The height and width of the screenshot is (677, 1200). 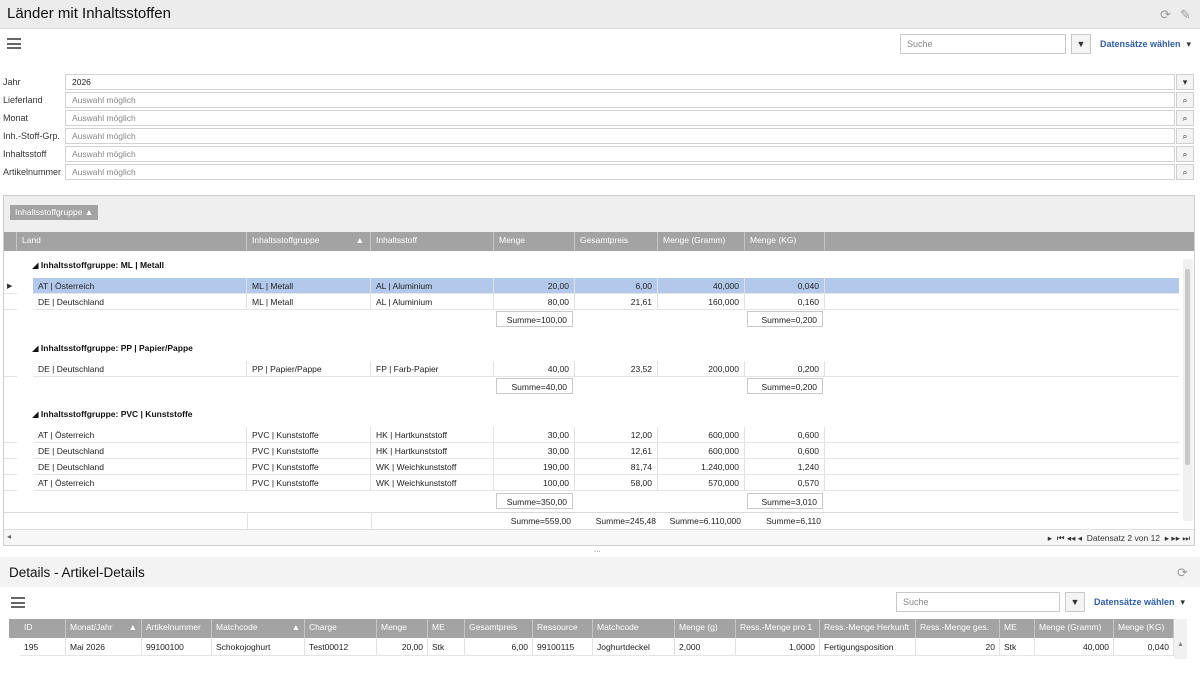 What do you see at coordinates (43, 647) in the screenshot?
I see `details-cell: 195` at bounding box center [43, 647].